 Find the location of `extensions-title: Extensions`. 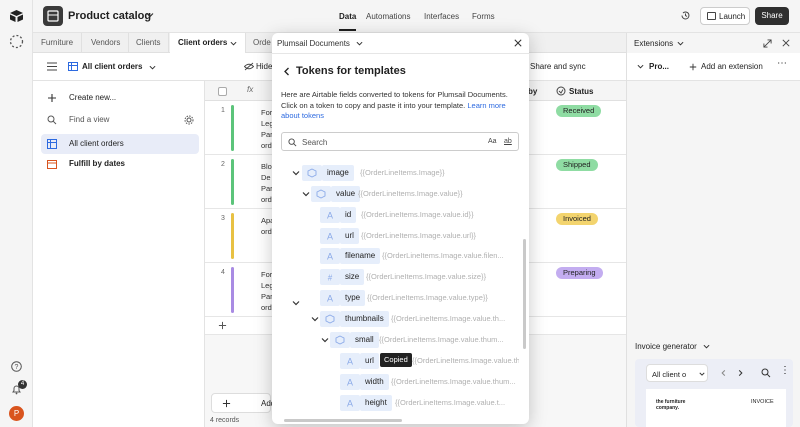

extensions-title: Extensions is located at coordinates (653, 43).